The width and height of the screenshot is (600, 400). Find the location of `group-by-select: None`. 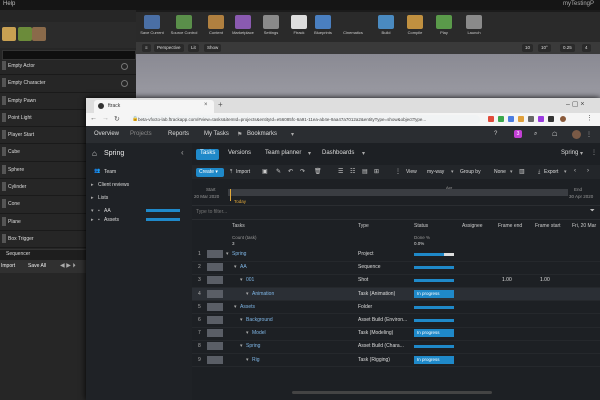

group-by-select: None is located at coordinates (500, 172).